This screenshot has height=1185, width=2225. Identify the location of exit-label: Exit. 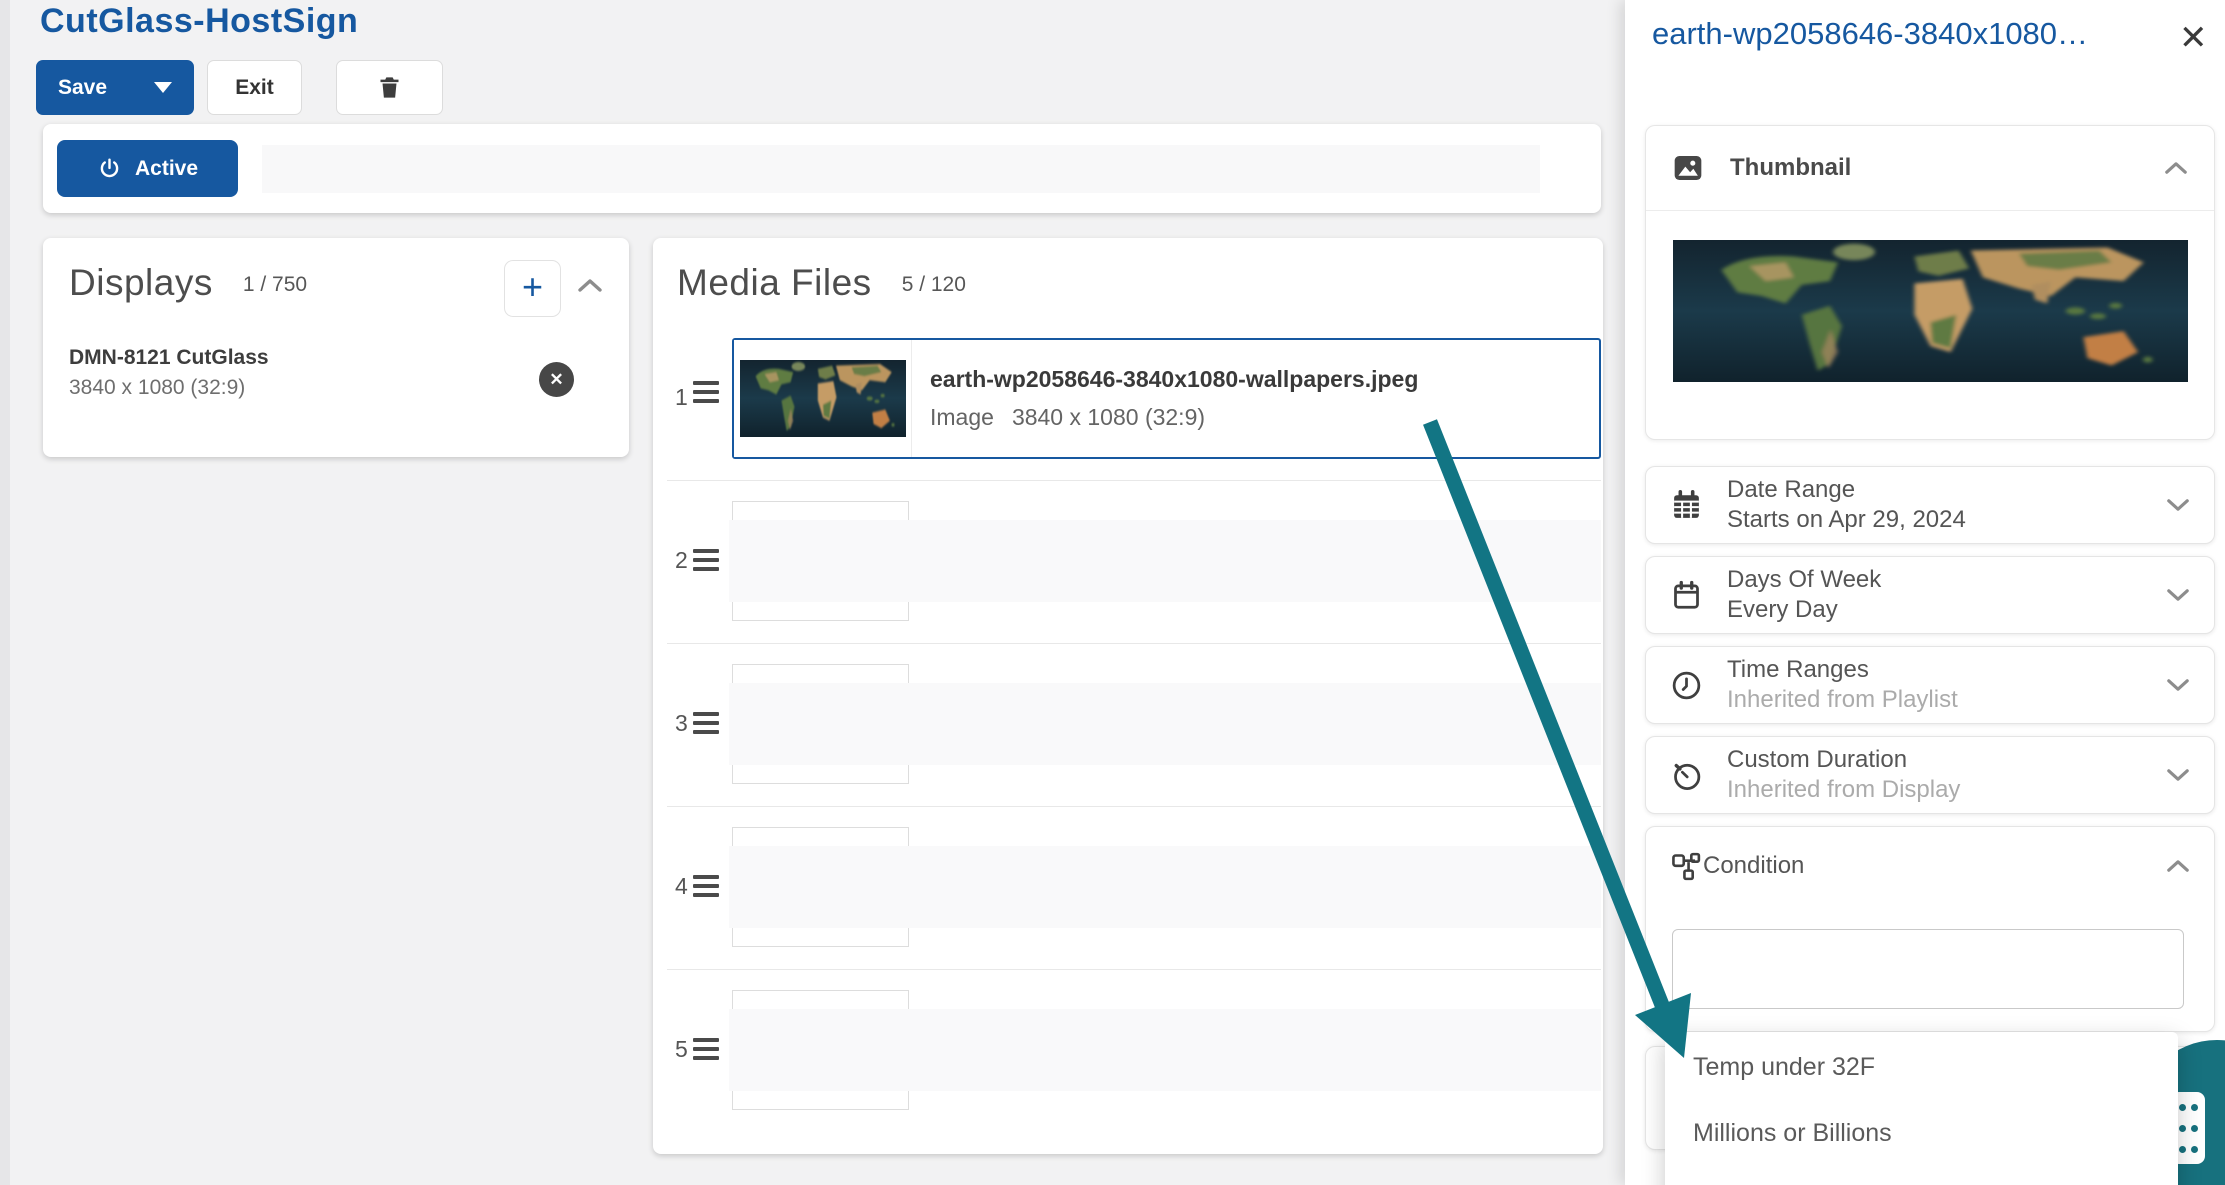
(254, 87).